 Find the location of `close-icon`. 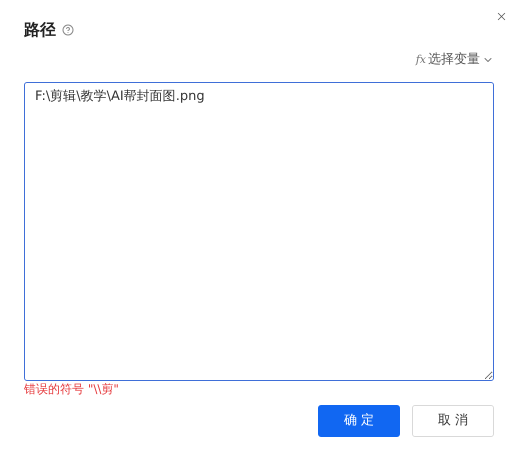

close-icon is located at coordinates (501, 16).